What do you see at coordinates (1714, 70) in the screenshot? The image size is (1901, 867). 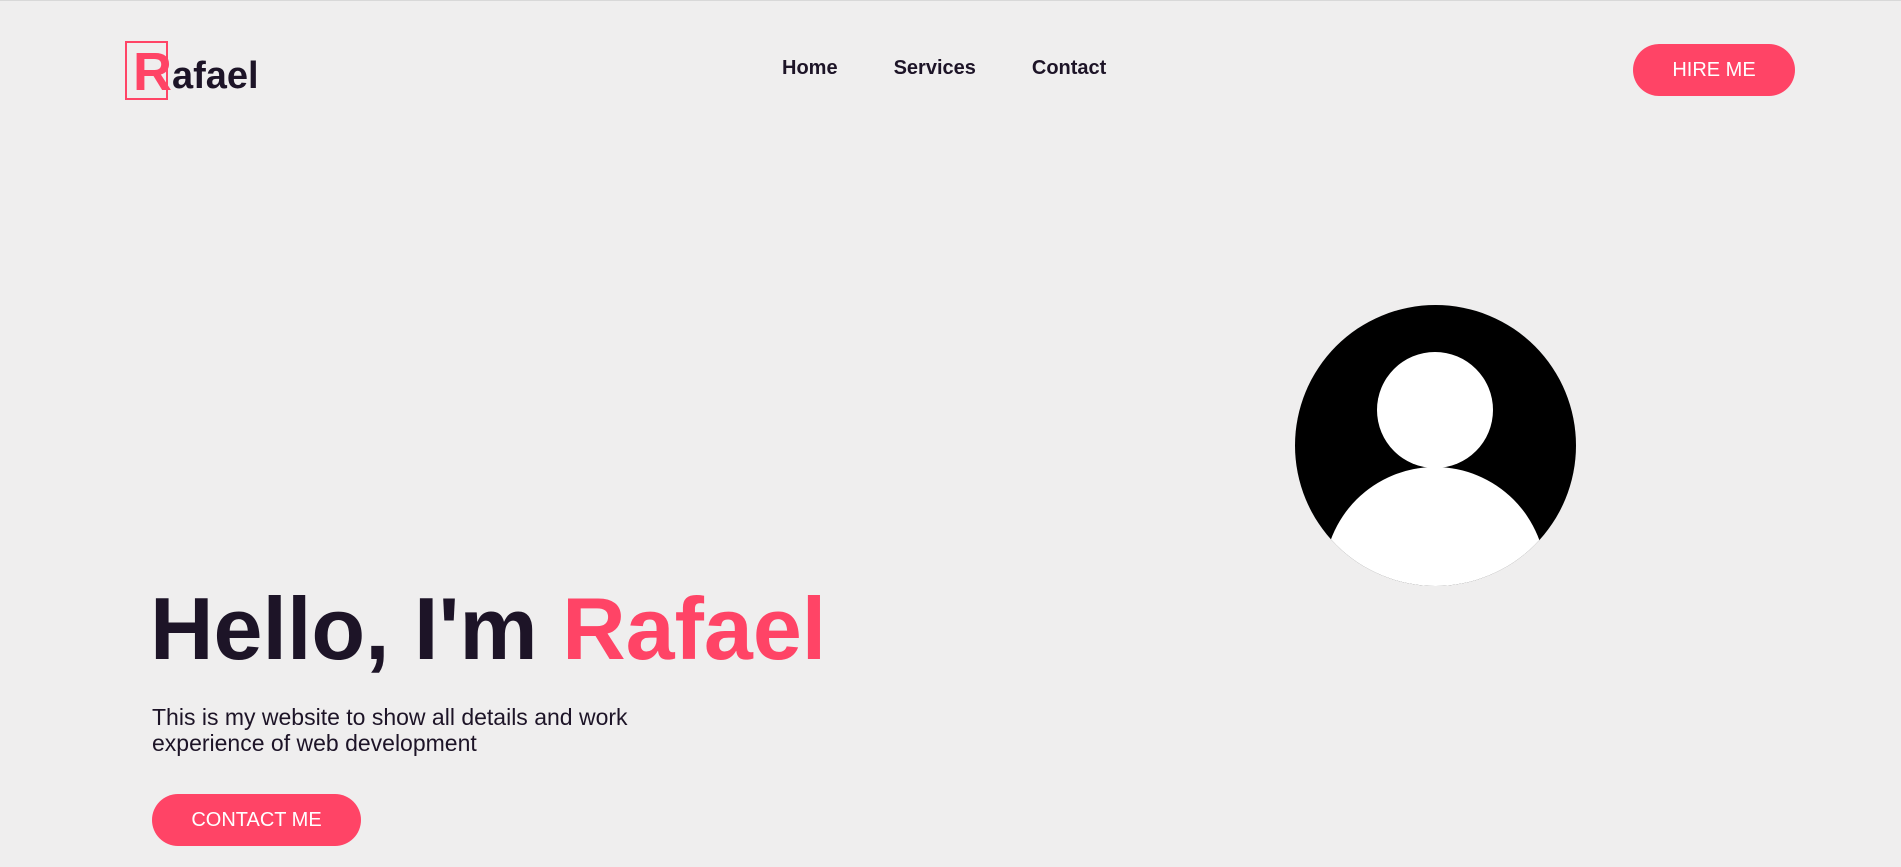 I see `hire-me-button: HIRE ME` at bounding box center [1714, 70].